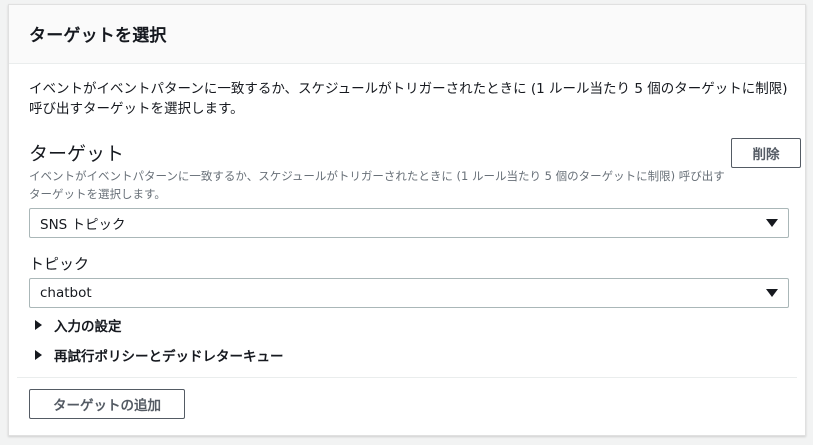 Image resolution: width=813 pixels, height=445 pixels. Describe the element at coordinates (83, 225) in the screenshot. I see `target-type-value: SNS トピック` at that location.